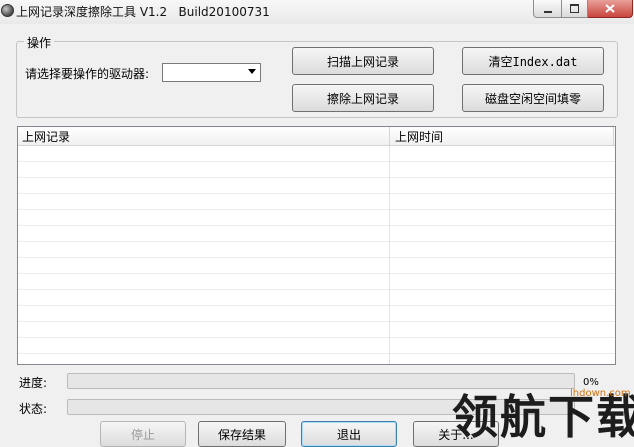  Describe the element at coordinates (39, 42) in the screenshot. I see `operations-legend: 操作` at that location.